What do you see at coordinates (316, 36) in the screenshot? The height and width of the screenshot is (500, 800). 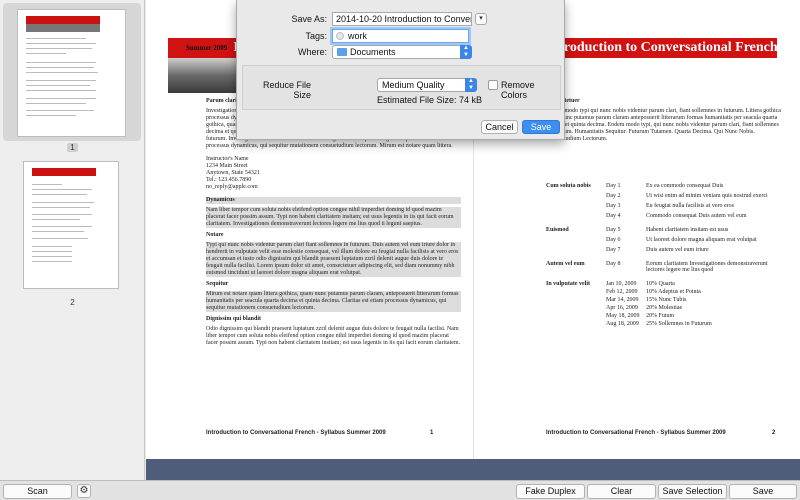 I see `tags-label: Tags:` at bounding box center [316, 36].